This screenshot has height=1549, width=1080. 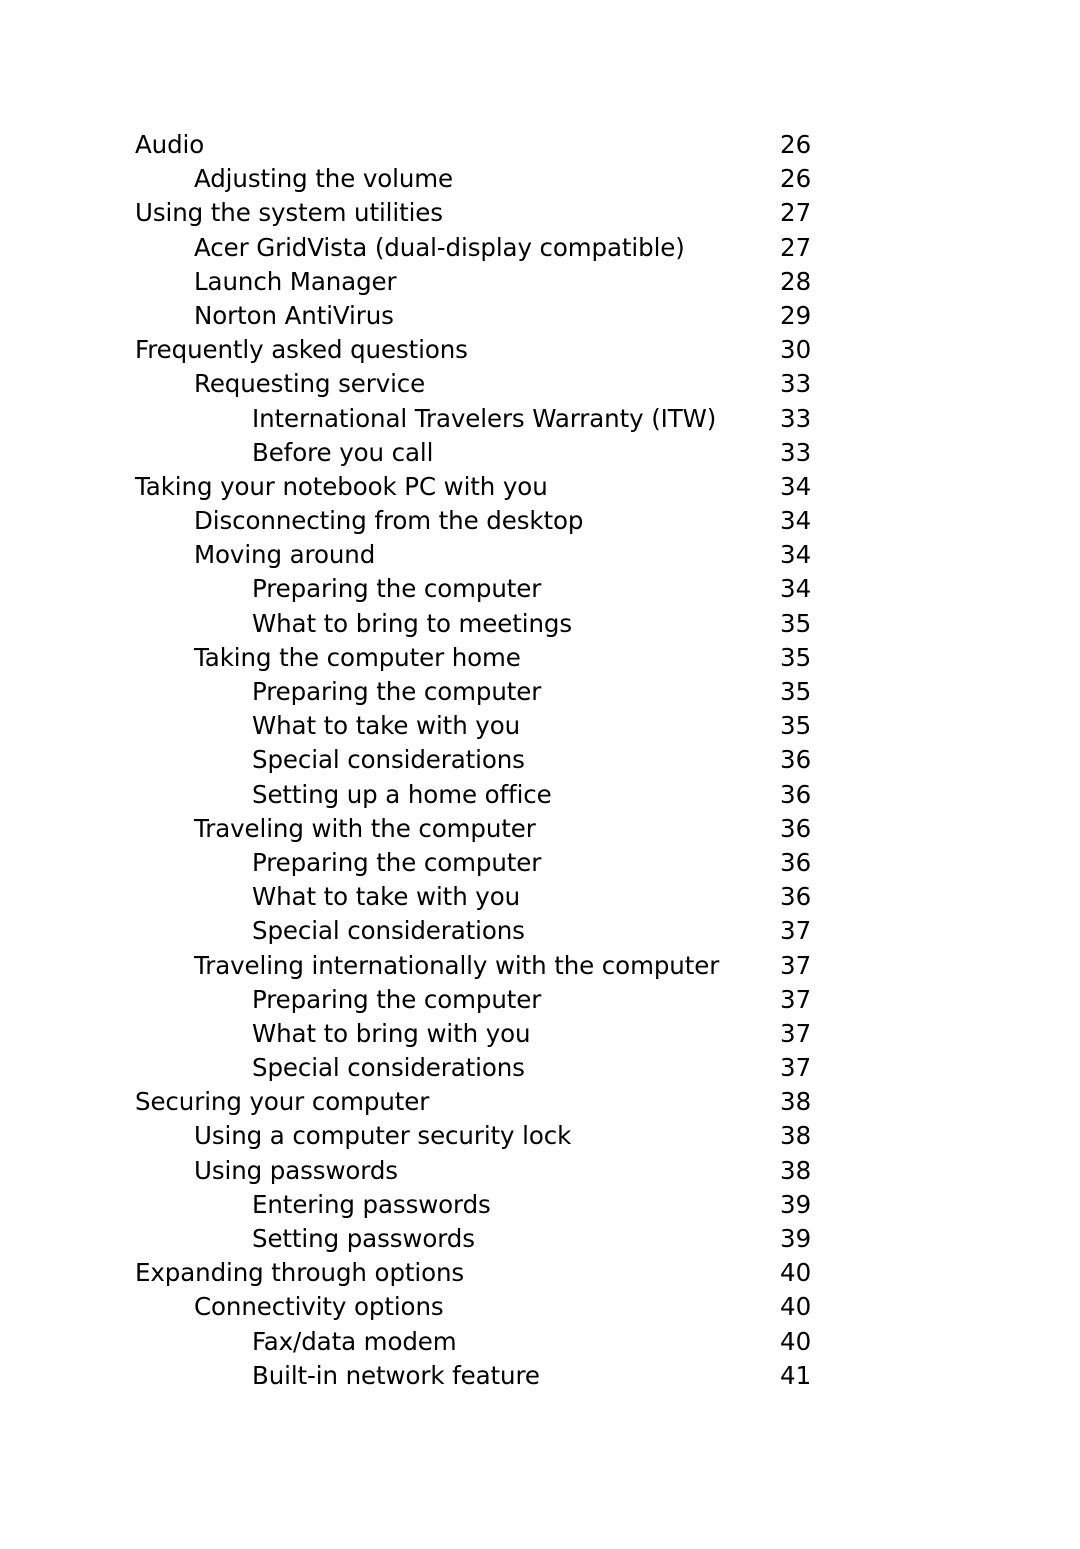 I want to click on toc-entry-title: Setting up a home office, so click(x=402, y=794).